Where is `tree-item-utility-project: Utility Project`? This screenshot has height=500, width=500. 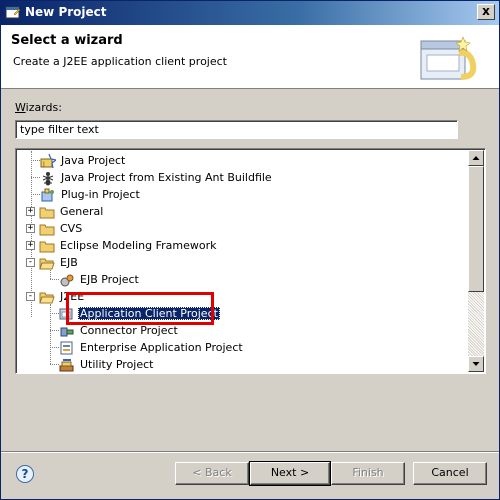
tree-item-utility-project: Utility Project is located at coordinates (107, 364).